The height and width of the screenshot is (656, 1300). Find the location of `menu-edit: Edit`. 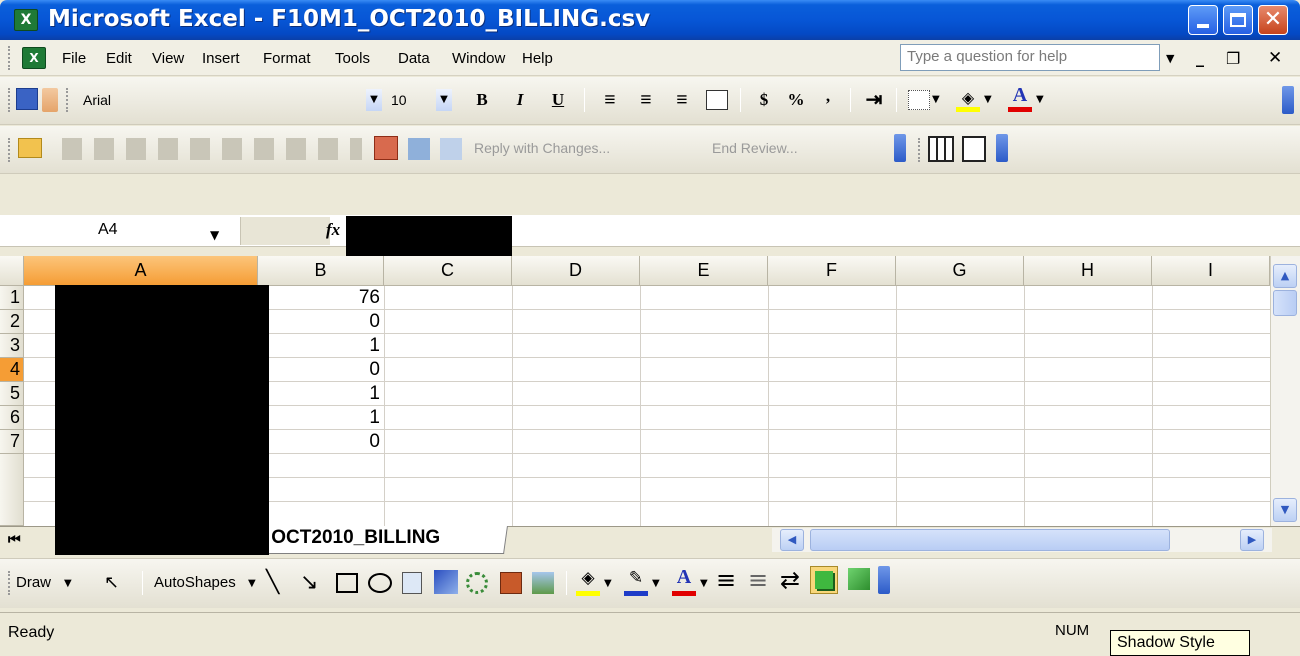

menu-edit: Edit is located at coordinates (119, 58).